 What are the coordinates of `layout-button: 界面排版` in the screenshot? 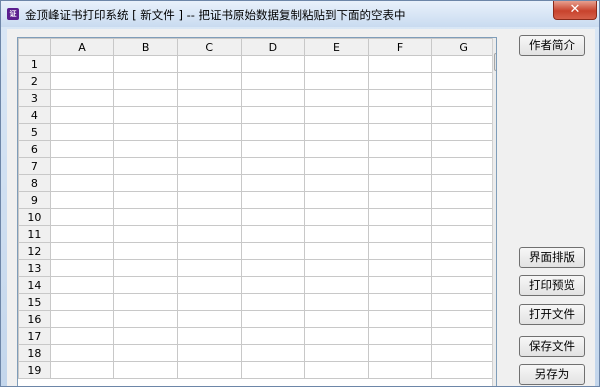 It's located at (552, 257).